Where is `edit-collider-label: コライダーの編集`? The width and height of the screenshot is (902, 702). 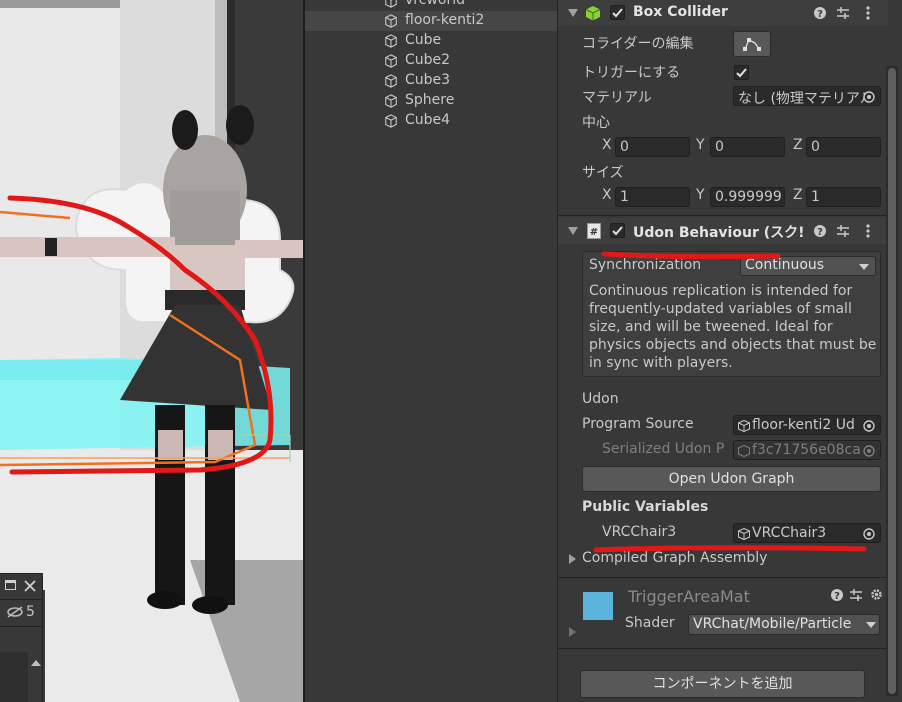 edit-collider-label: コライダーの編集 is located at coordinates (638, 44).